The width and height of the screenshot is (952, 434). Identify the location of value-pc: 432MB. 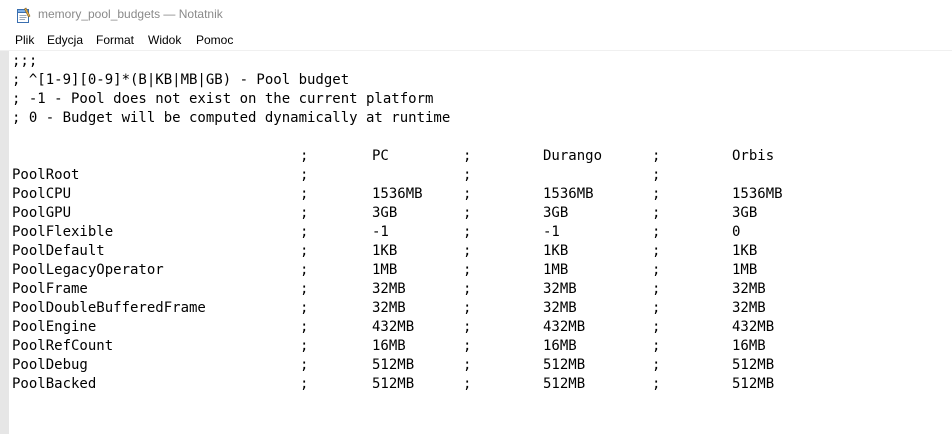
(393, 327).